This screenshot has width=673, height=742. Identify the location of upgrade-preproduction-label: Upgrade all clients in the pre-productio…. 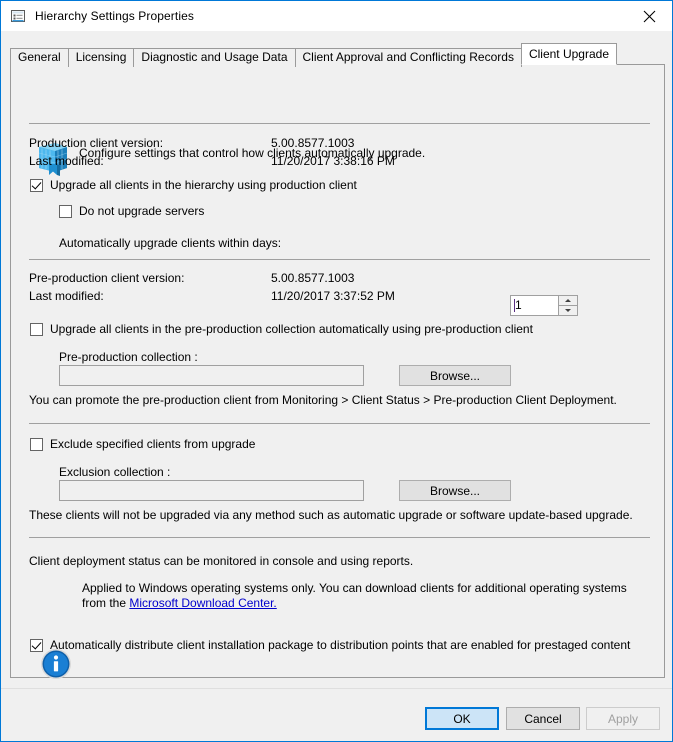
(291, 329).